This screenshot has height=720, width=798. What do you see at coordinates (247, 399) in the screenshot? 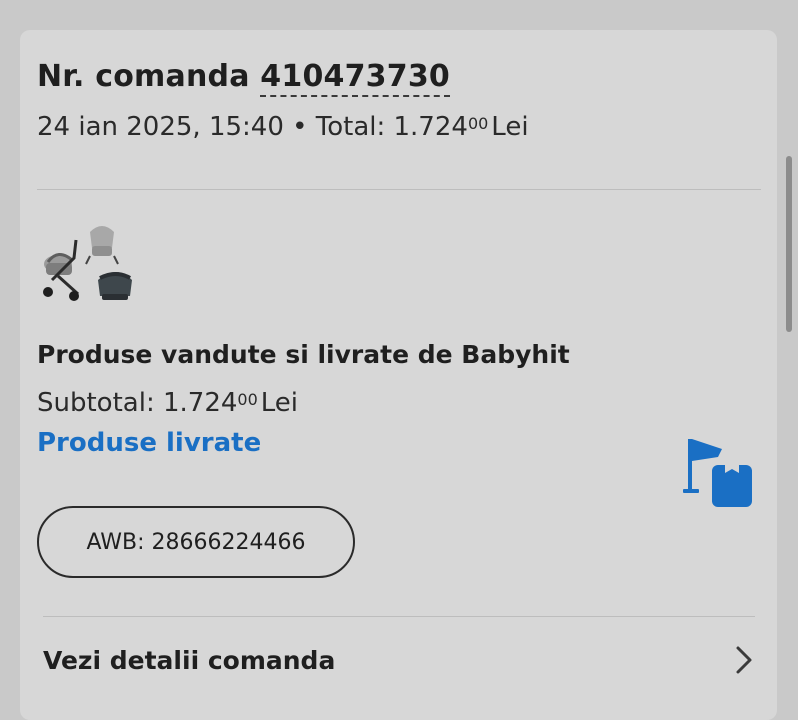
I see `subtotal-decimals: 00` at bounding box center [247, 399].